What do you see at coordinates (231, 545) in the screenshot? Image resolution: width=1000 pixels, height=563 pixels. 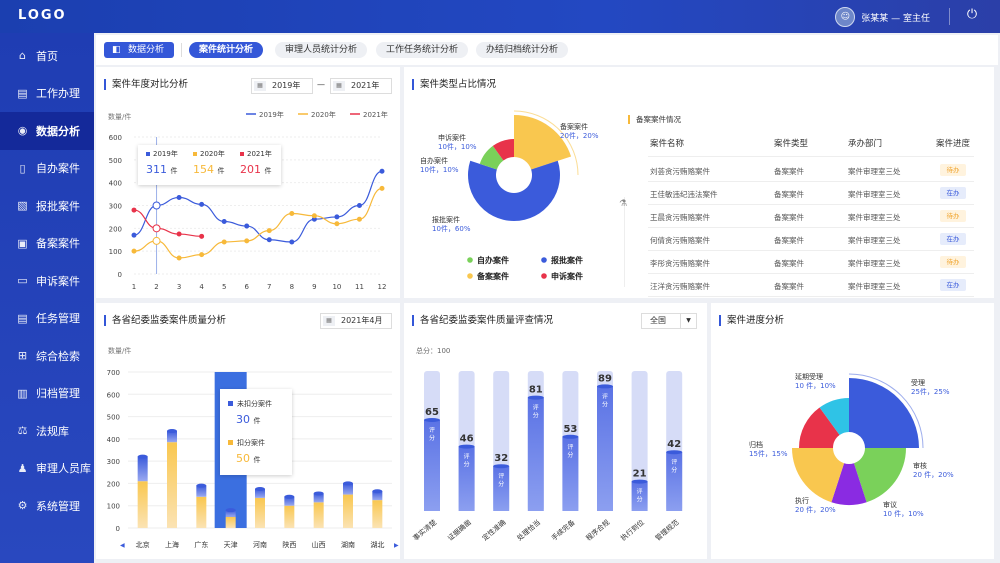 I see `x-tick: 天津` at bounding box center [231, 545].